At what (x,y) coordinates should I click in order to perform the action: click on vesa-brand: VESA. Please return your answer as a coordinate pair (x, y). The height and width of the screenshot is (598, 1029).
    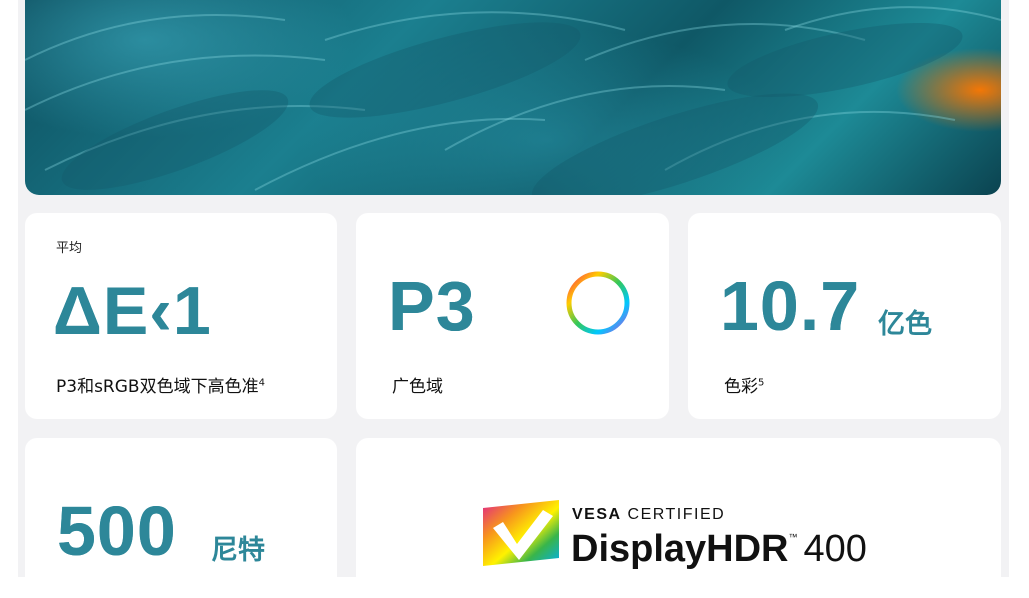
    Looking at the image, I should click on (597, 514).